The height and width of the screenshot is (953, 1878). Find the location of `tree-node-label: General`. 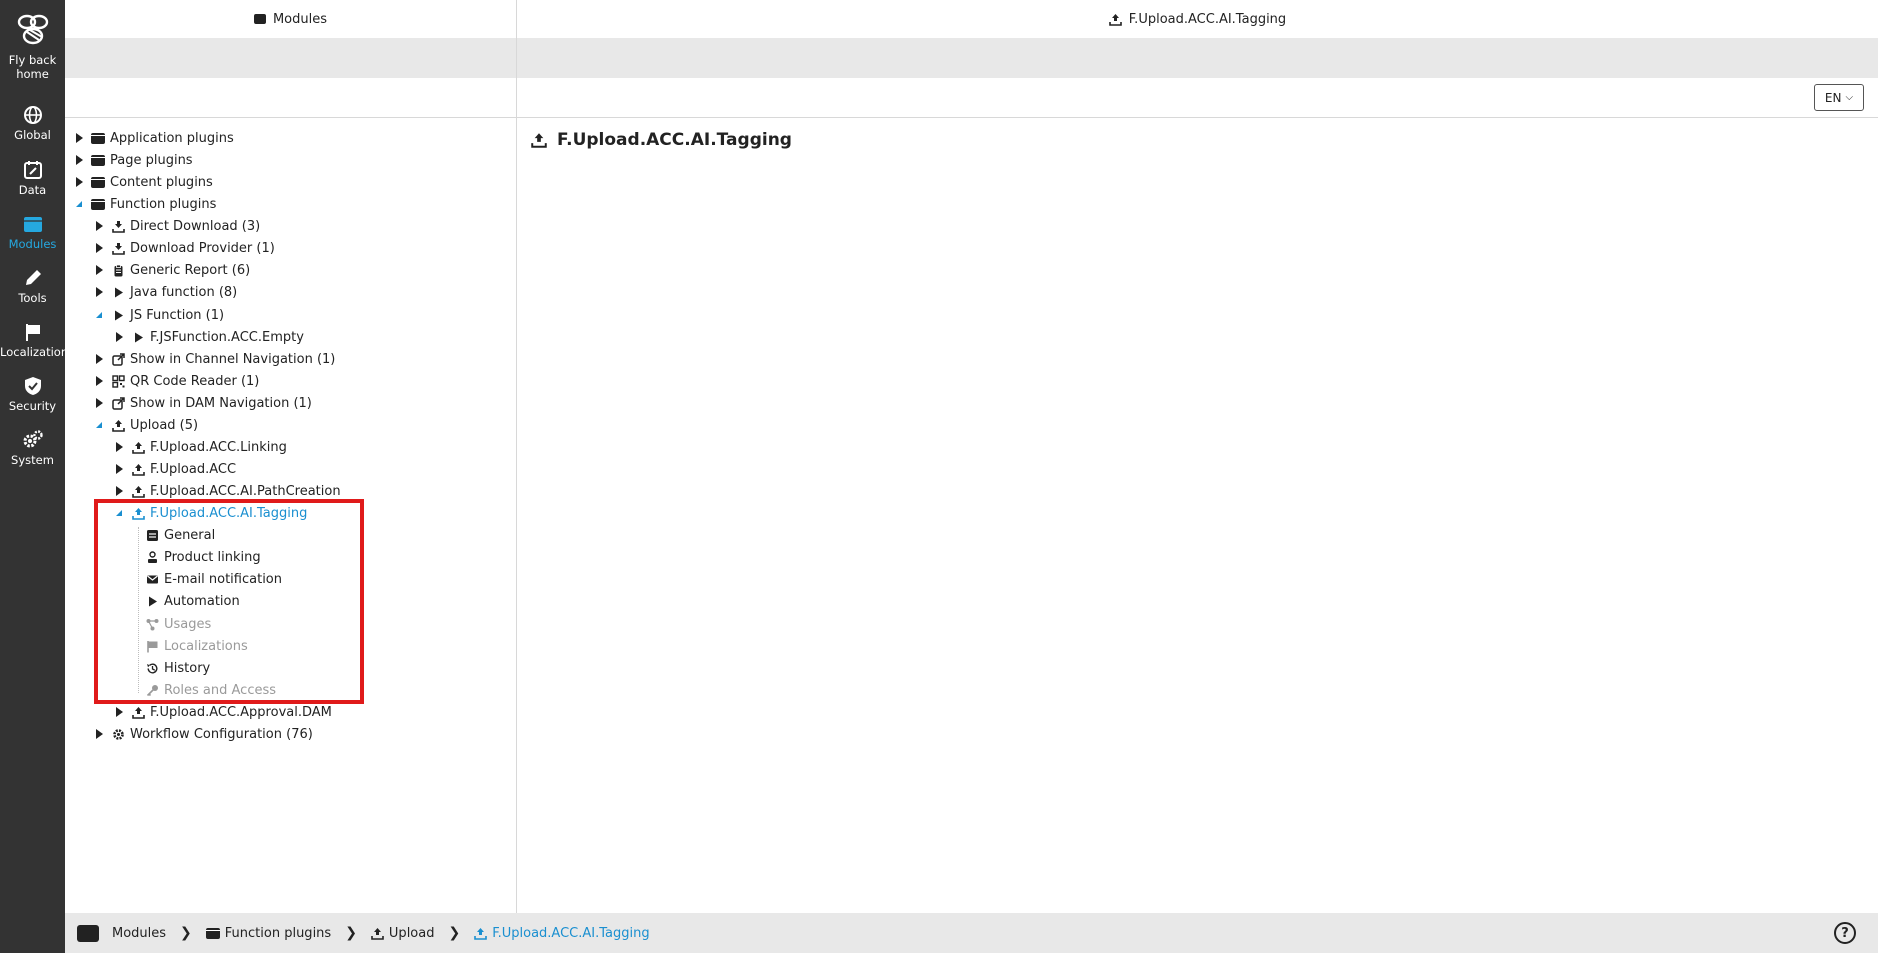

tree-node-label: General is located at coordinates (190, 535).